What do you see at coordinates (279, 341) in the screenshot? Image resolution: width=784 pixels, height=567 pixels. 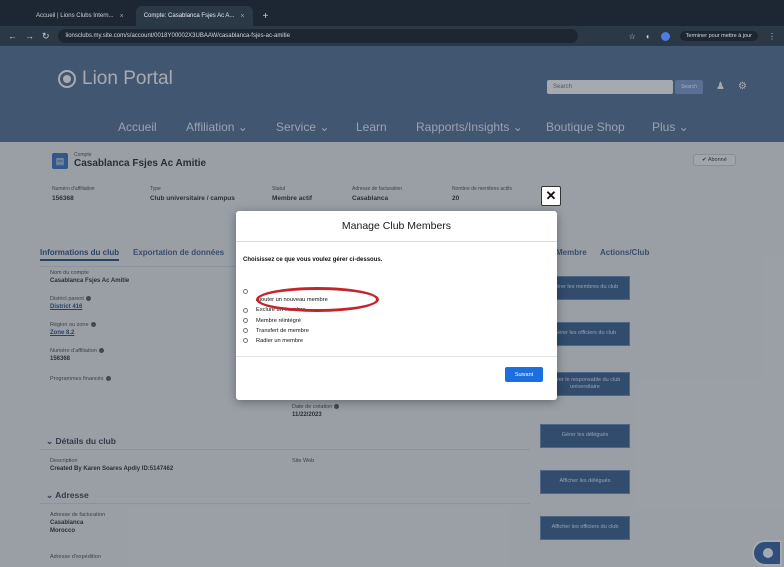 I see `option-drop-member: Radier un membre` at bounding box center [279, 341].